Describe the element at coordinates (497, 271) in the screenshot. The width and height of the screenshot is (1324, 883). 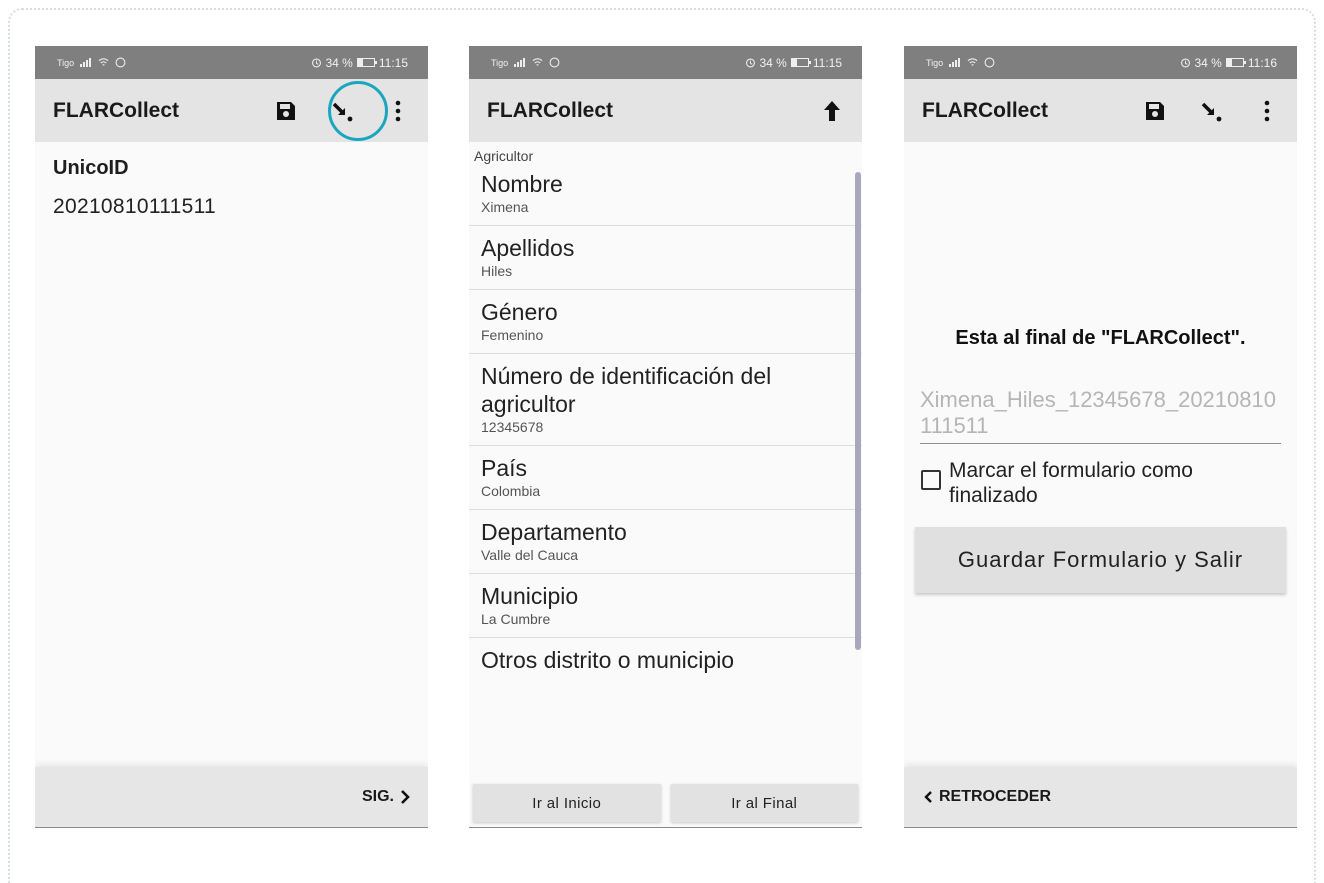
I see `answer-value: Hiles` at that location.